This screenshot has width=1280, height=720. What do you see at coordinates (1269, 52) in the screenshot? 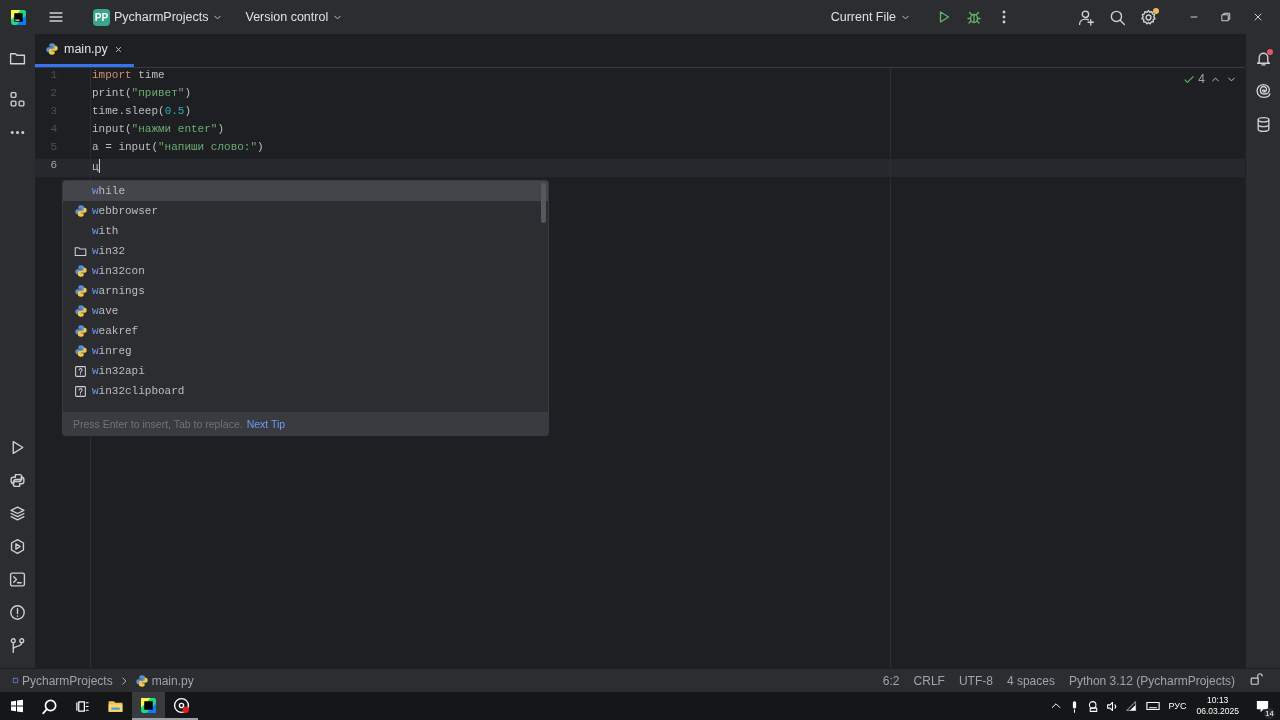
I see `notification-dot` at bounding box center [1269, 52].